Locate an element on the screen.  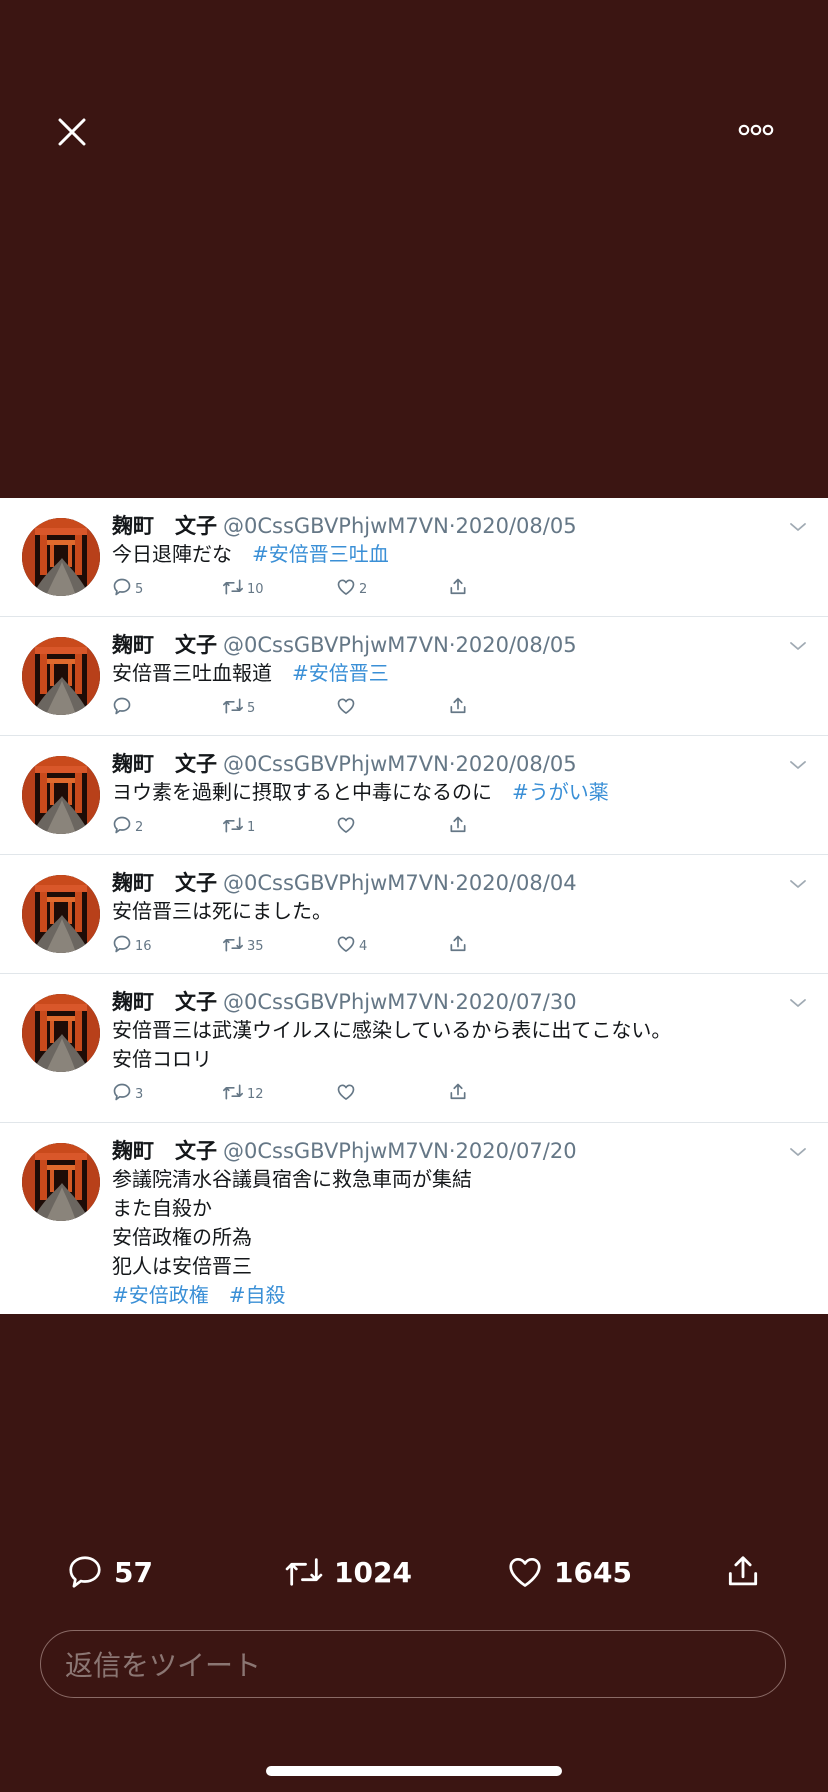
tweet-actions: 5 is located at coordinates (460, 711).